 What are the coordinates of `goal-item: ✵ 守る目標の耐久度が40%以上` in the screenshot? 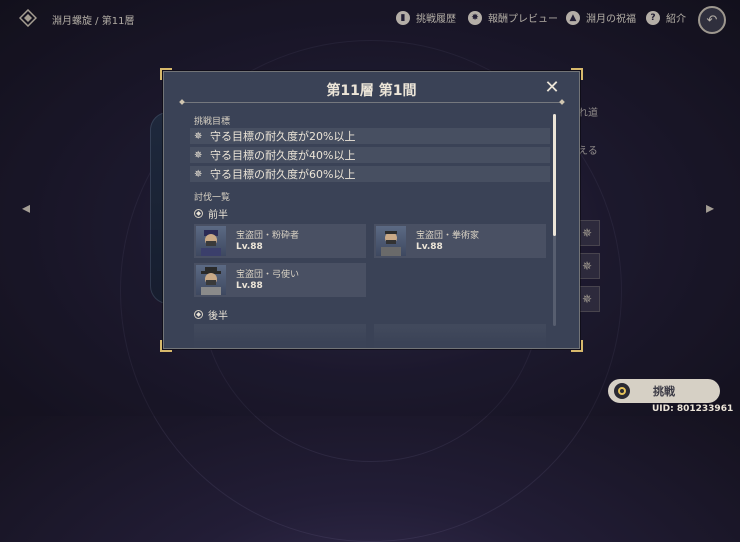 It's located at (370, 155).